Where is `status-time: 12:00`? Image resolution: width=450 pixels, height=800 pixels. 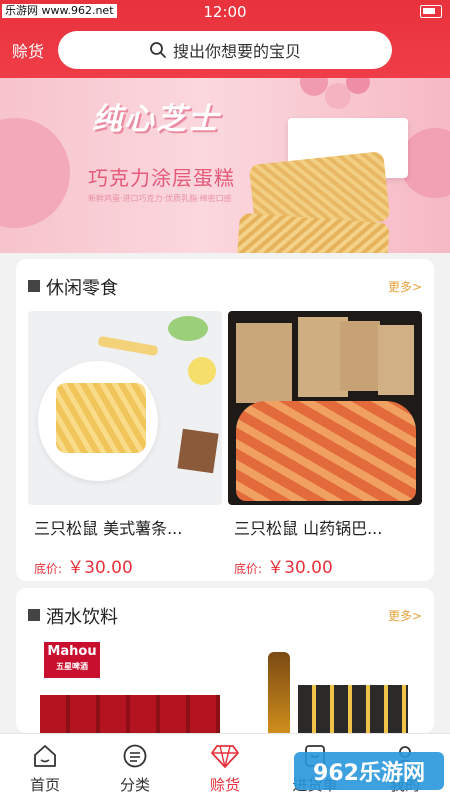 status-time: 12:00 is located at coordinates (225, 12).